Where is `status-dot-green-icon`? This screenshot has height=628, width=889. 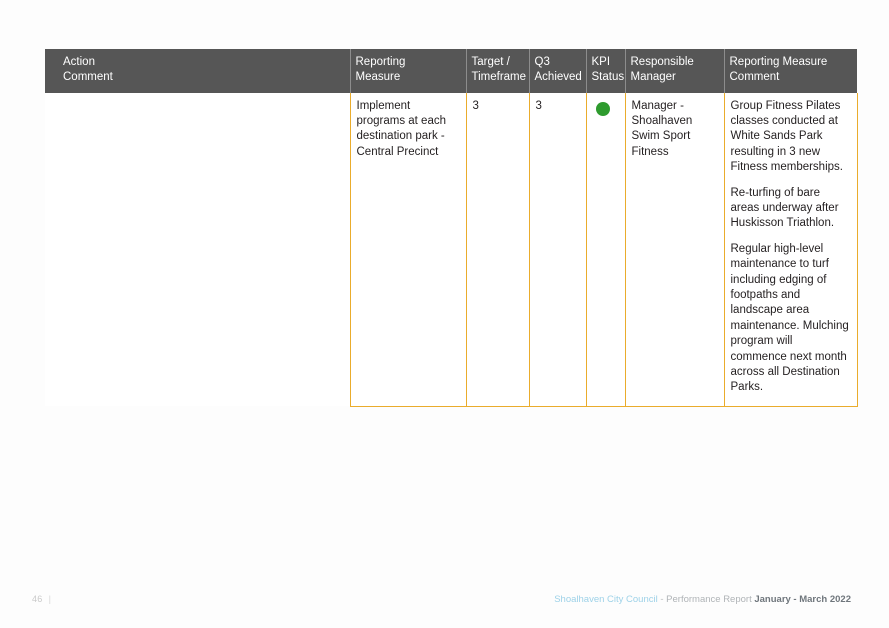 status-dot-green-icon is located at coordinates (602, 108).